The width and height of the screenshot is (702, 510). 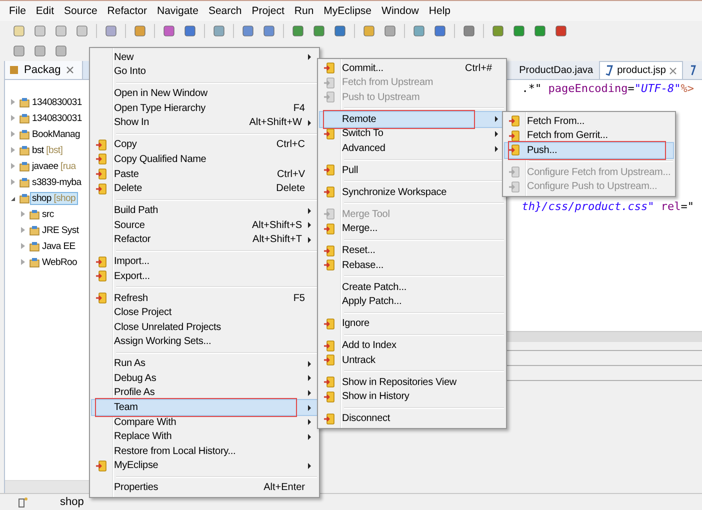 What do you see at coordinates (412, 396) in the screenshot?
I see `menu-item: Show in History` at bounding box center [412, 396].